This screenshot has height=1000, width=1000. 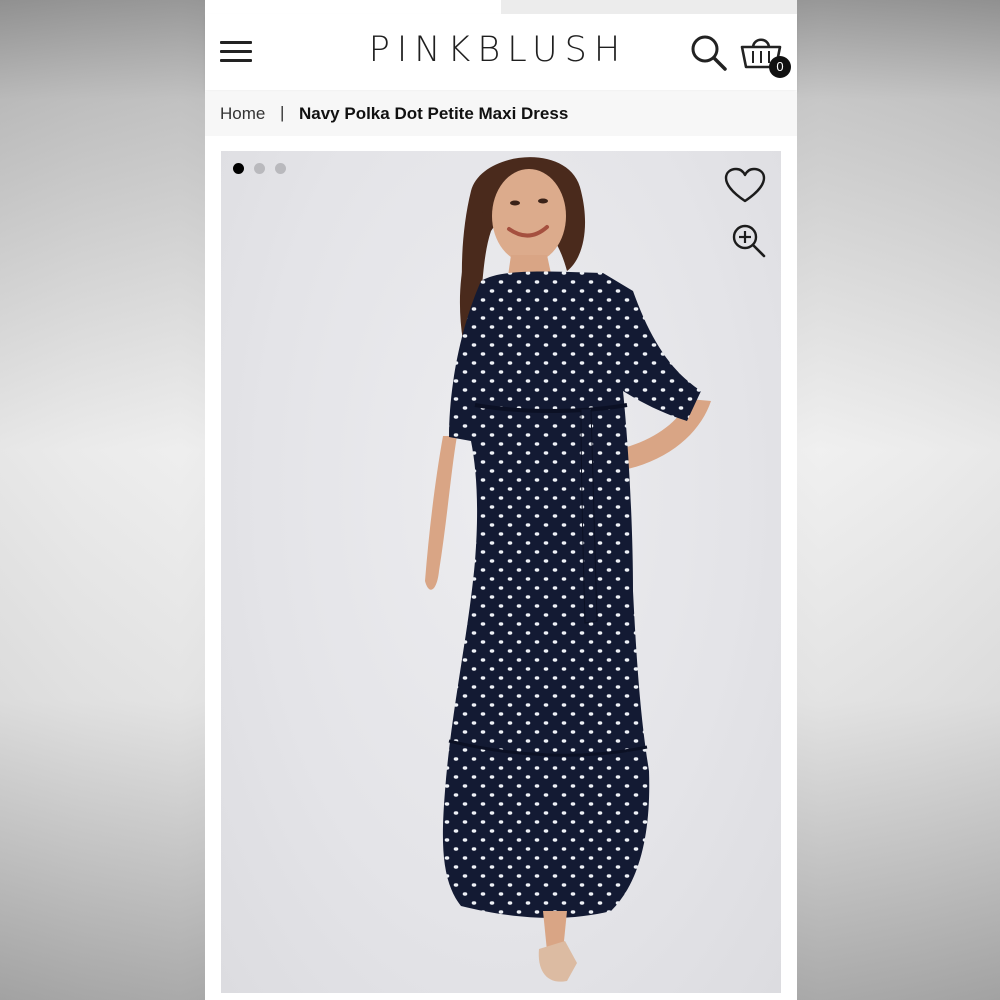 What do you see at coordinates (709, 53) in the screenshot?
I see `search-icon` at bounding box center [709, 53].